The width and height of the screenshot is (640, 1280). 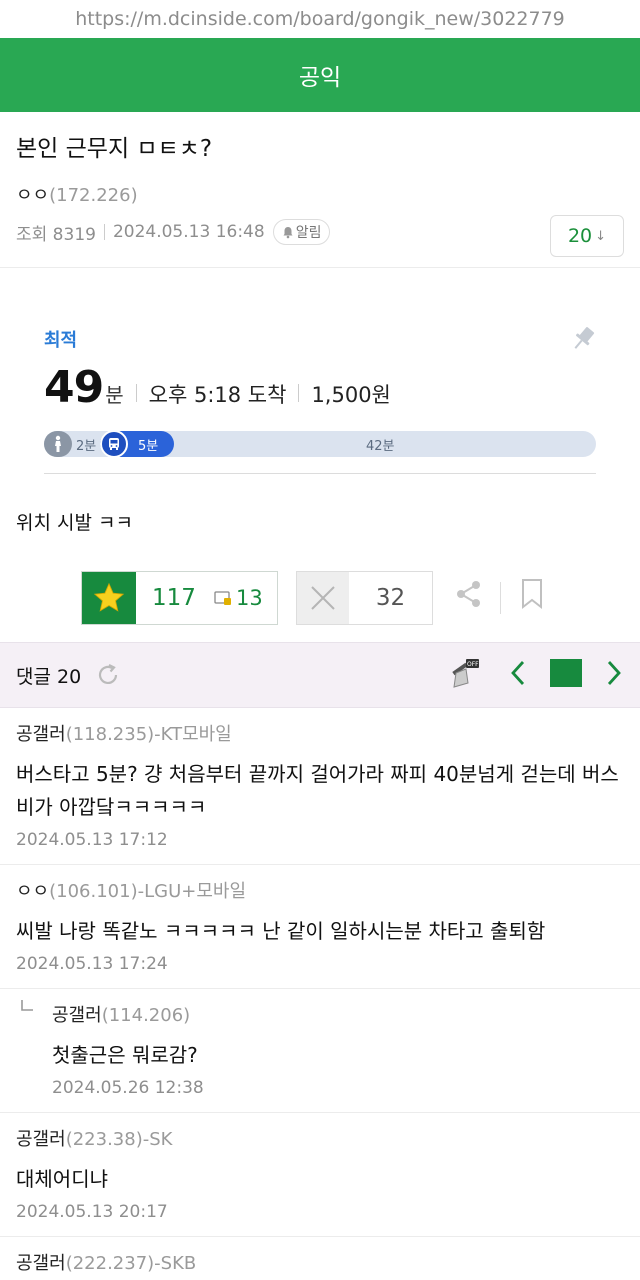 What do you see at coordinates (74, 387) in the screenshot?
I see `route-minutes: 49` at bounding box center [74, 387].